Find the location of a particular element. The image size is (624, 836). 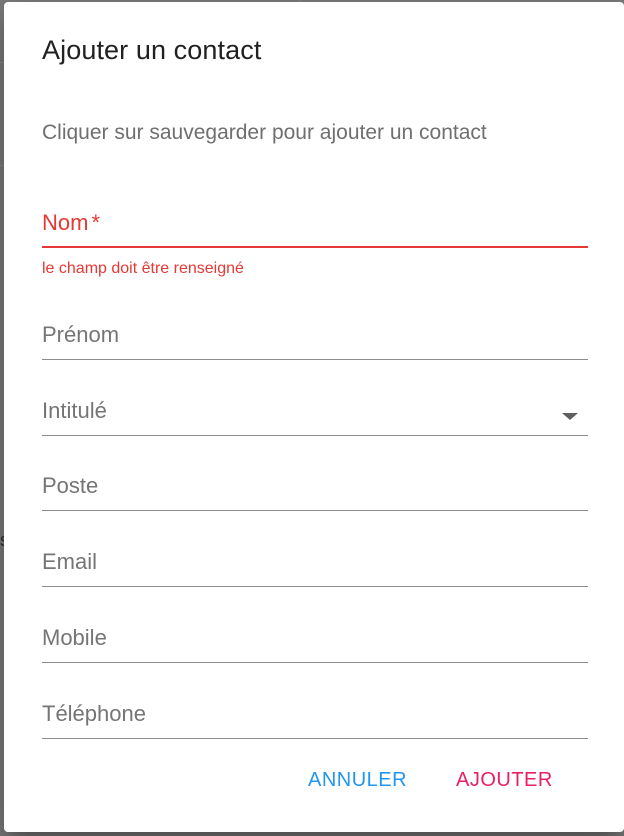

nom-label: Nom * is located at coordinates (71, 222).